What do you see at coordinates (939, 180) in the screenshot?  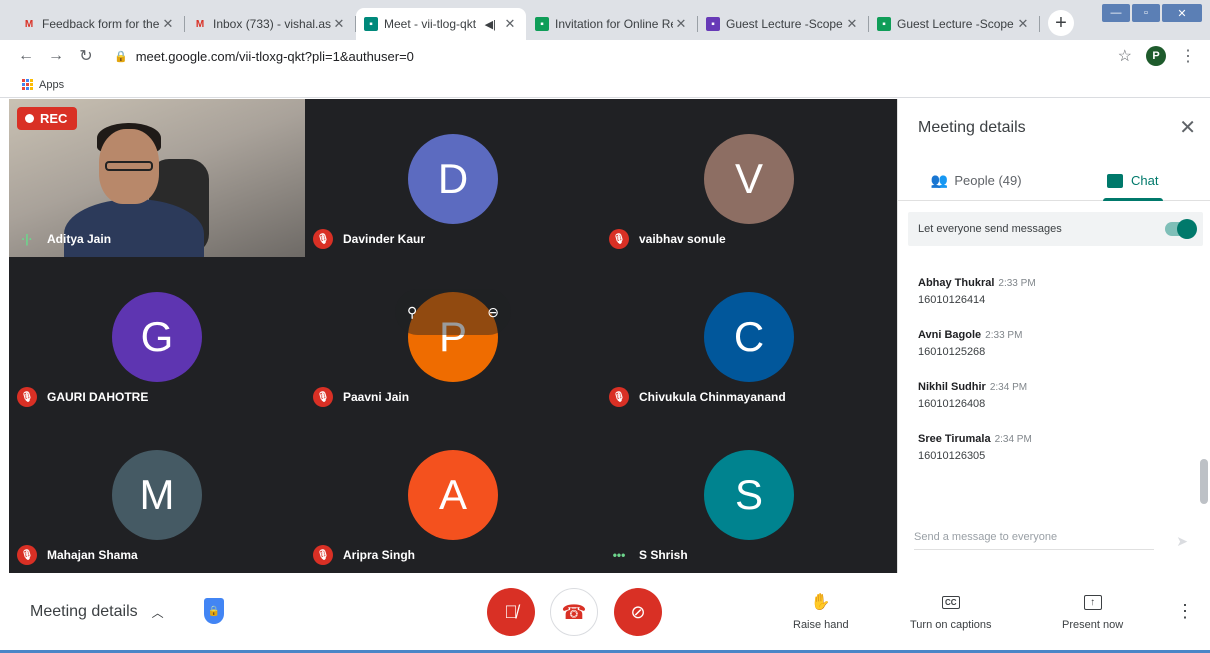 I see `people-icon: 👥` at bounding box center [939, 180].